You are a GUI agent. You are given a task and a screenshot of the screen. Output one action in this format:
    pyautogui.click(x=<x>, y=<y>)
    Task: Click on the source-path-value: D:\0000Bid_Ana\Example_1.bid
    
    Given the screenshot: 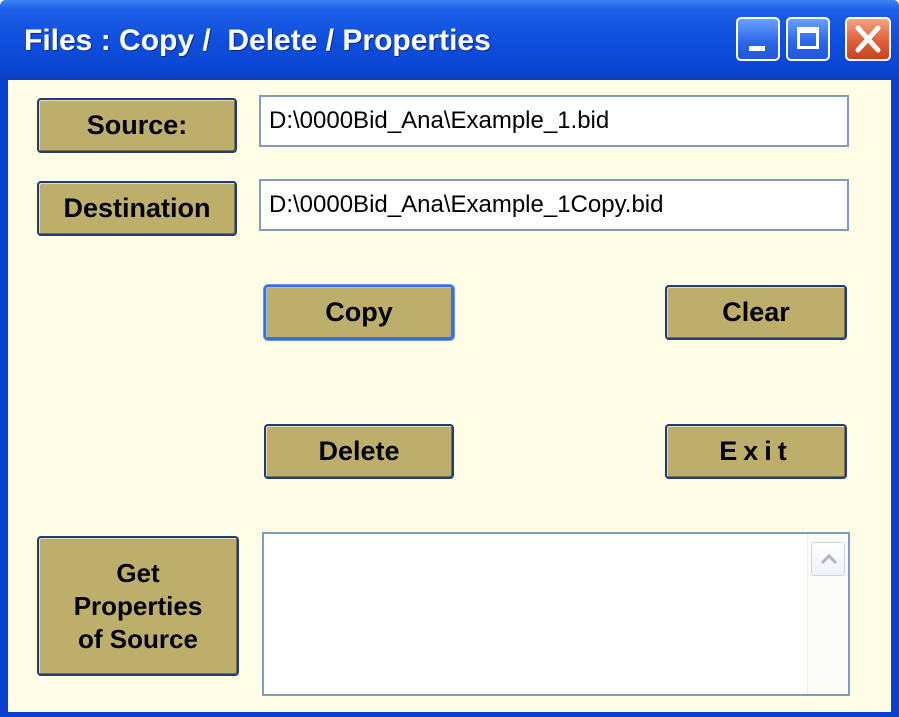 What is the action you would take?
    pyautogui.click(x=439, y=120)
    